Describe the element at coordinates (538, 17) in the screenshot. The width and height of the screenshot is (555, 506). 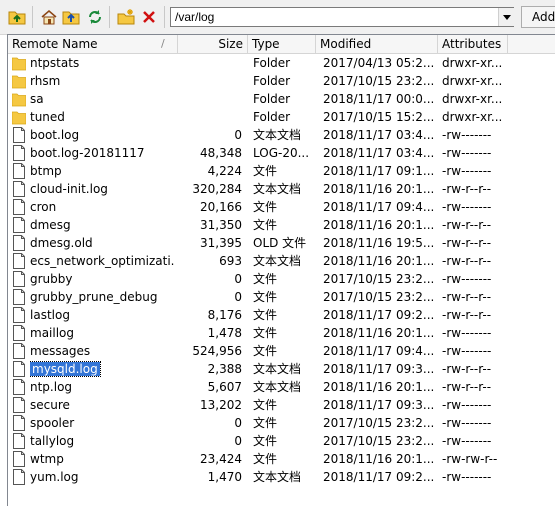
I see `add-button: Add` at that location.